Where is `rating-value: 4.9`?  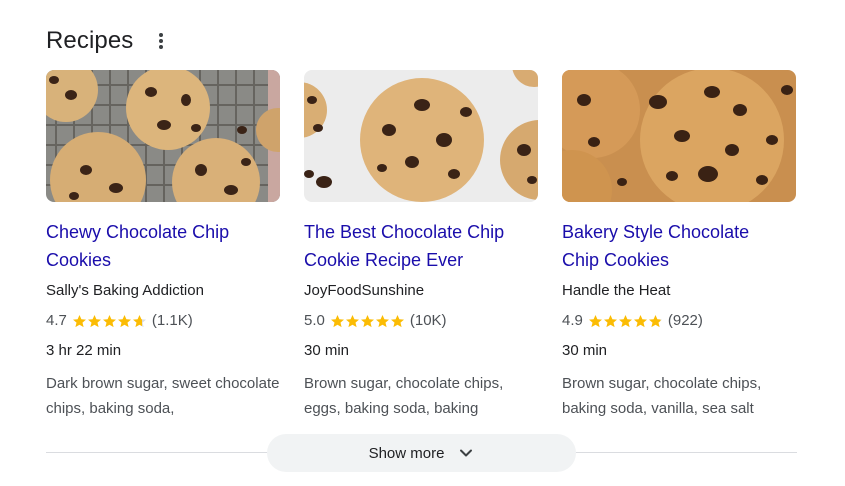
rating-value: 4.9 is located at coordinates (572, 320).